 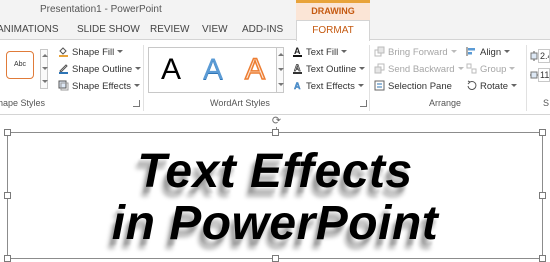 I want to click on shape-styles-gallery-scroll, so click(x=44, y=69).